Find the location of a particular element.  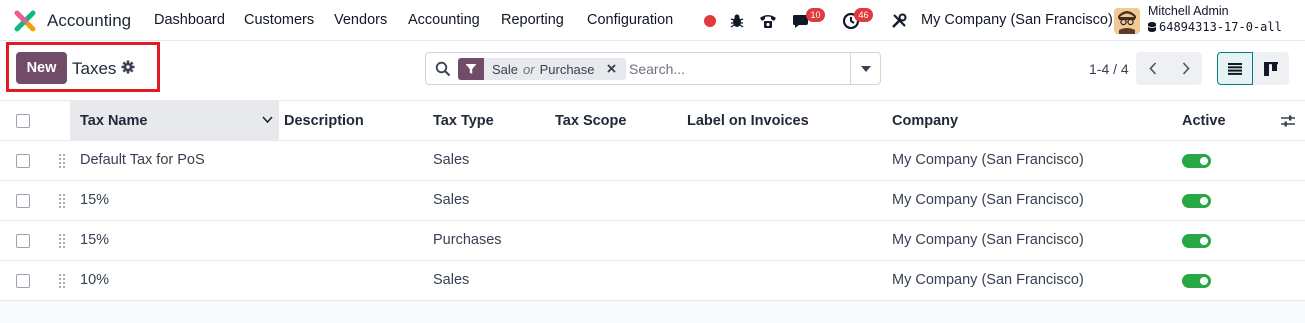

facet-or: or is located at coordinates (529, 69).